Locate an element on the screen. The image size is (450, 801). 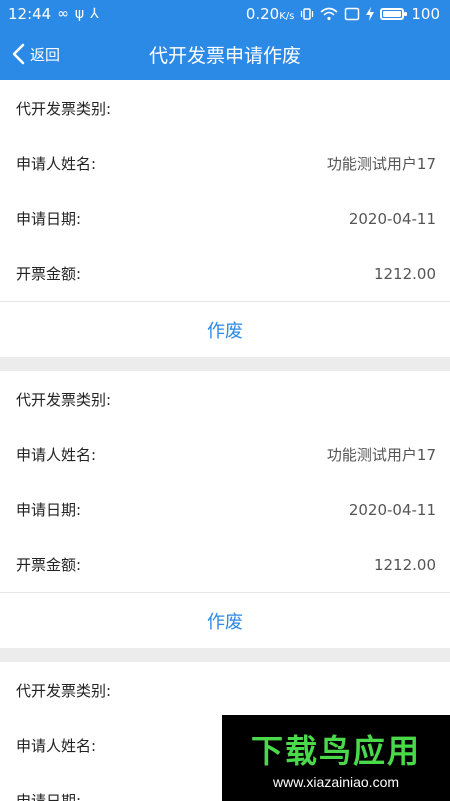
wifi-icon is located at coordinates (329, 14).